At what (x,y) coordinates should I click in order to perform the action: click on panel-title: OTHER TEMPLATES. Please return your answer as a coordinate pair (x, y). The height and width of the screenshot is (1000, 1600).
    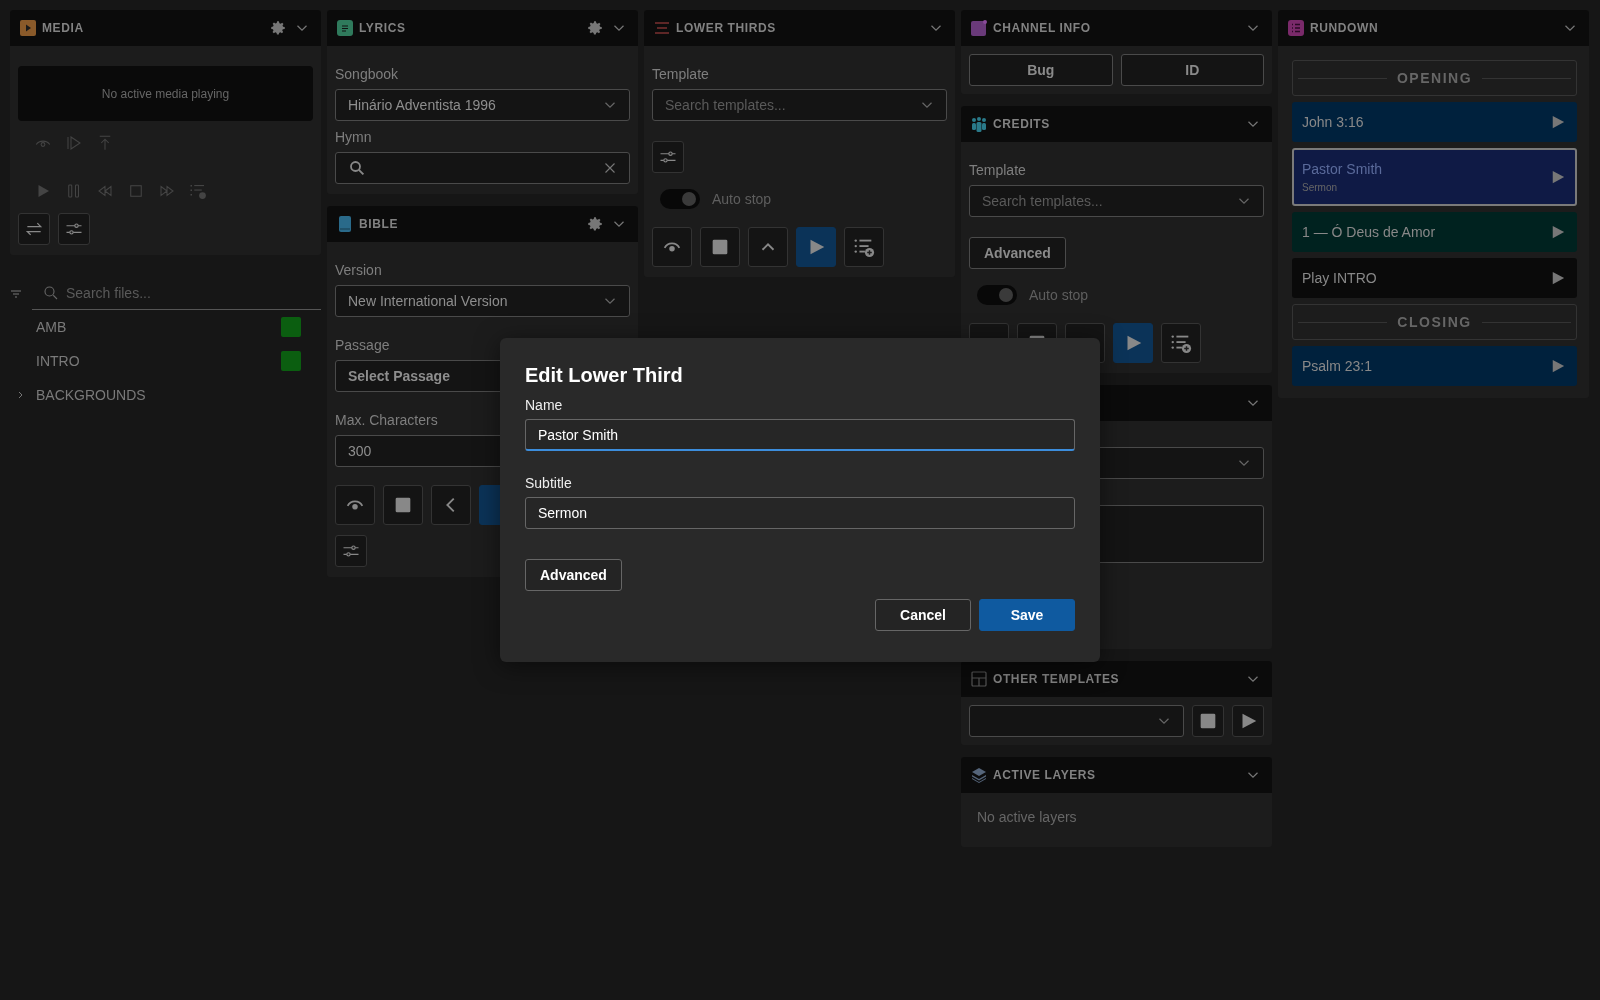
    Looking at the image, I should click on (1056, 679).